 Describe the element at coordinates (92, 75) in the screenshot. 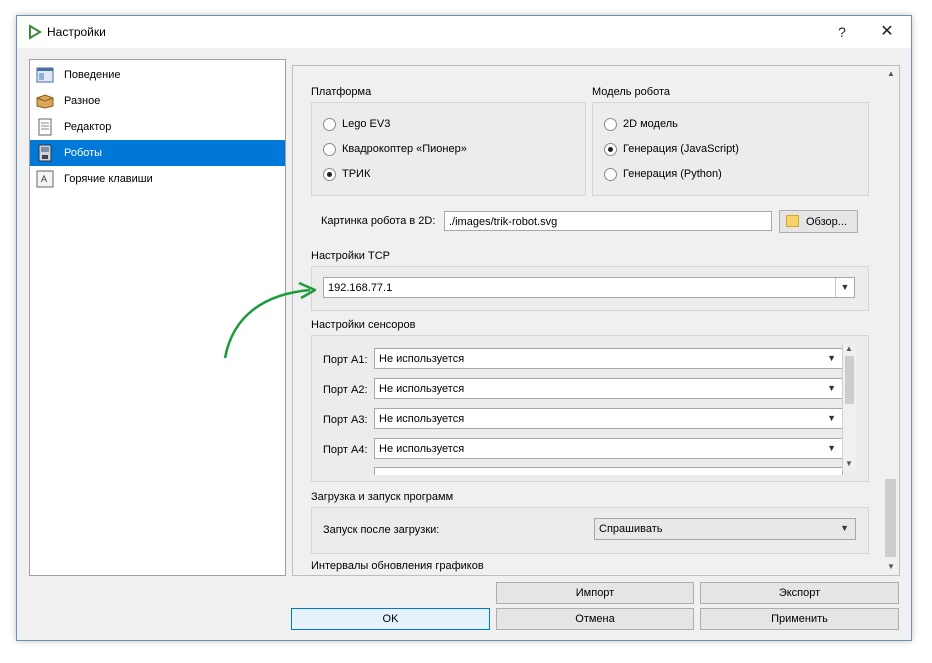

I see `category-label: Поведение` at that location.